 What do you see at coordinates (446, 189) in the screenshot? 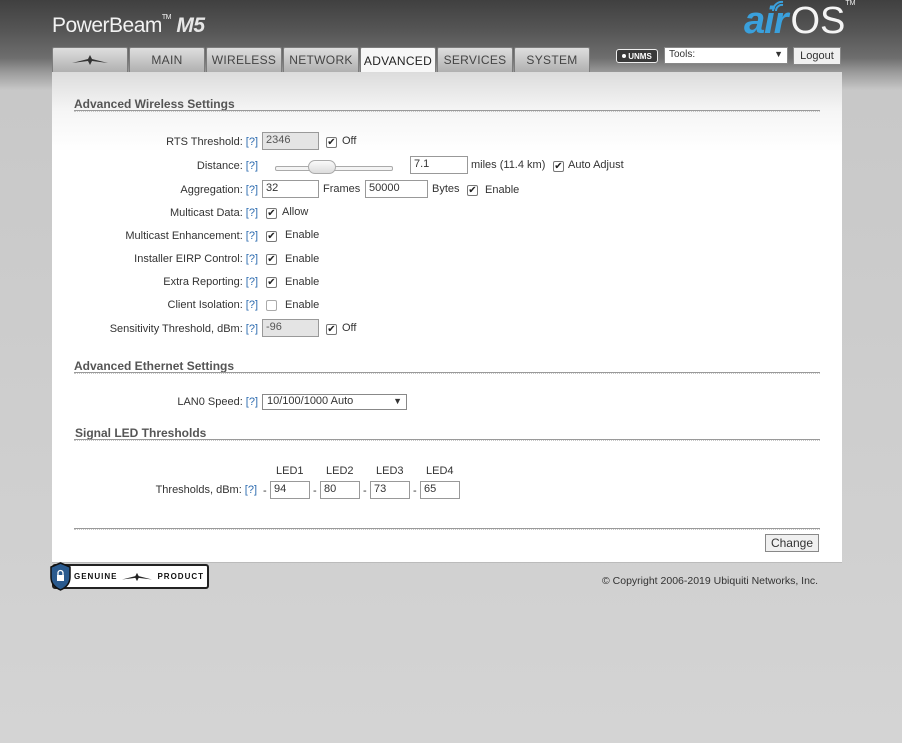
I see `bytes-label: Bytes` at bounding box center [446, 189].